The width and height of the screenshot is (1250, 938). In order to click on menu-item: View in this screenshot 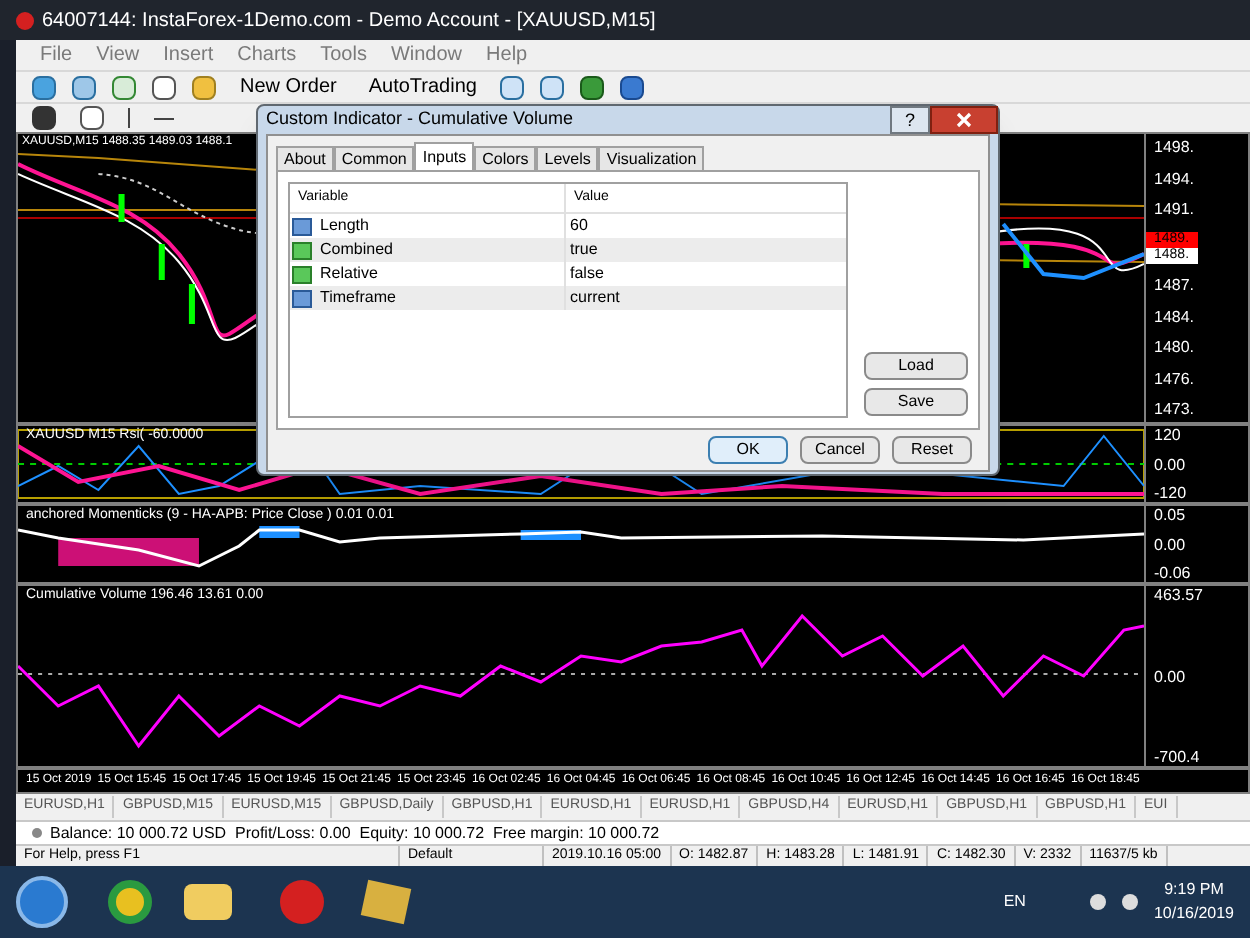, I will do `click(118, 55)`.